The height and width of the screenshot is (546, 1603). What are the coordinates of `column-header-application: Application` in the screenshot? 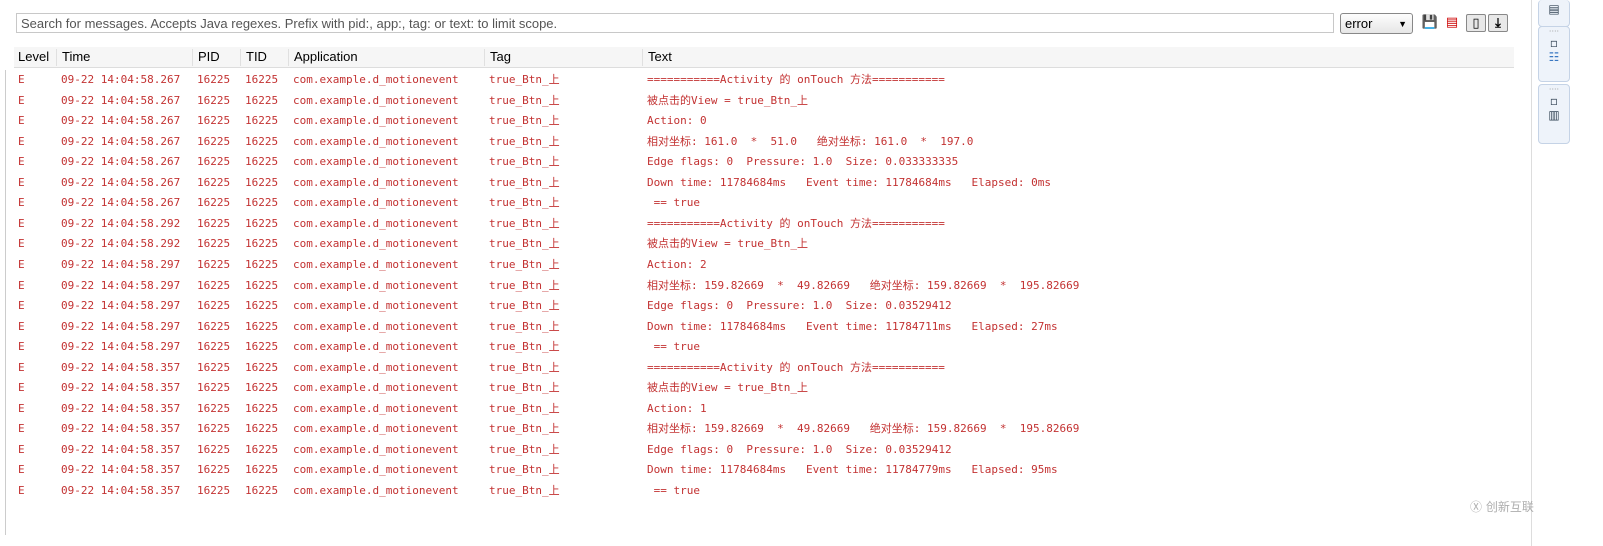 It's located at (323, 57).